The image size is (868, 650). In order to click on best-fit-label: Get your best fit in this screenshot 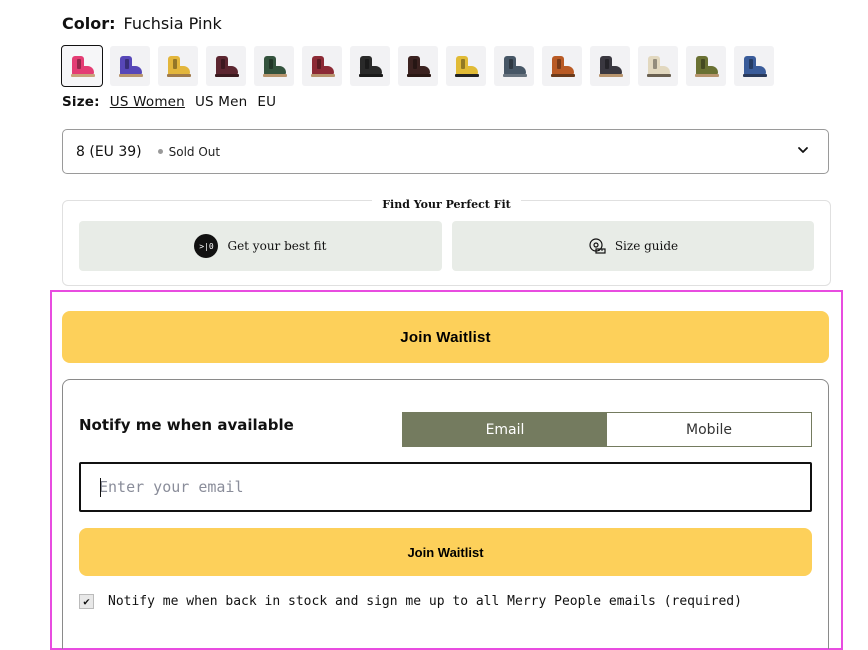, I will do `click(277, 246)`.